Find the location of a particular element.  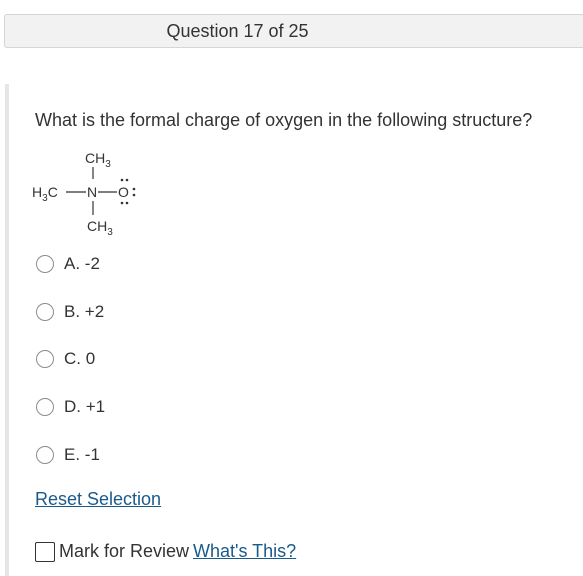

option-a: A. -2 is located at coordinates (68, 264).